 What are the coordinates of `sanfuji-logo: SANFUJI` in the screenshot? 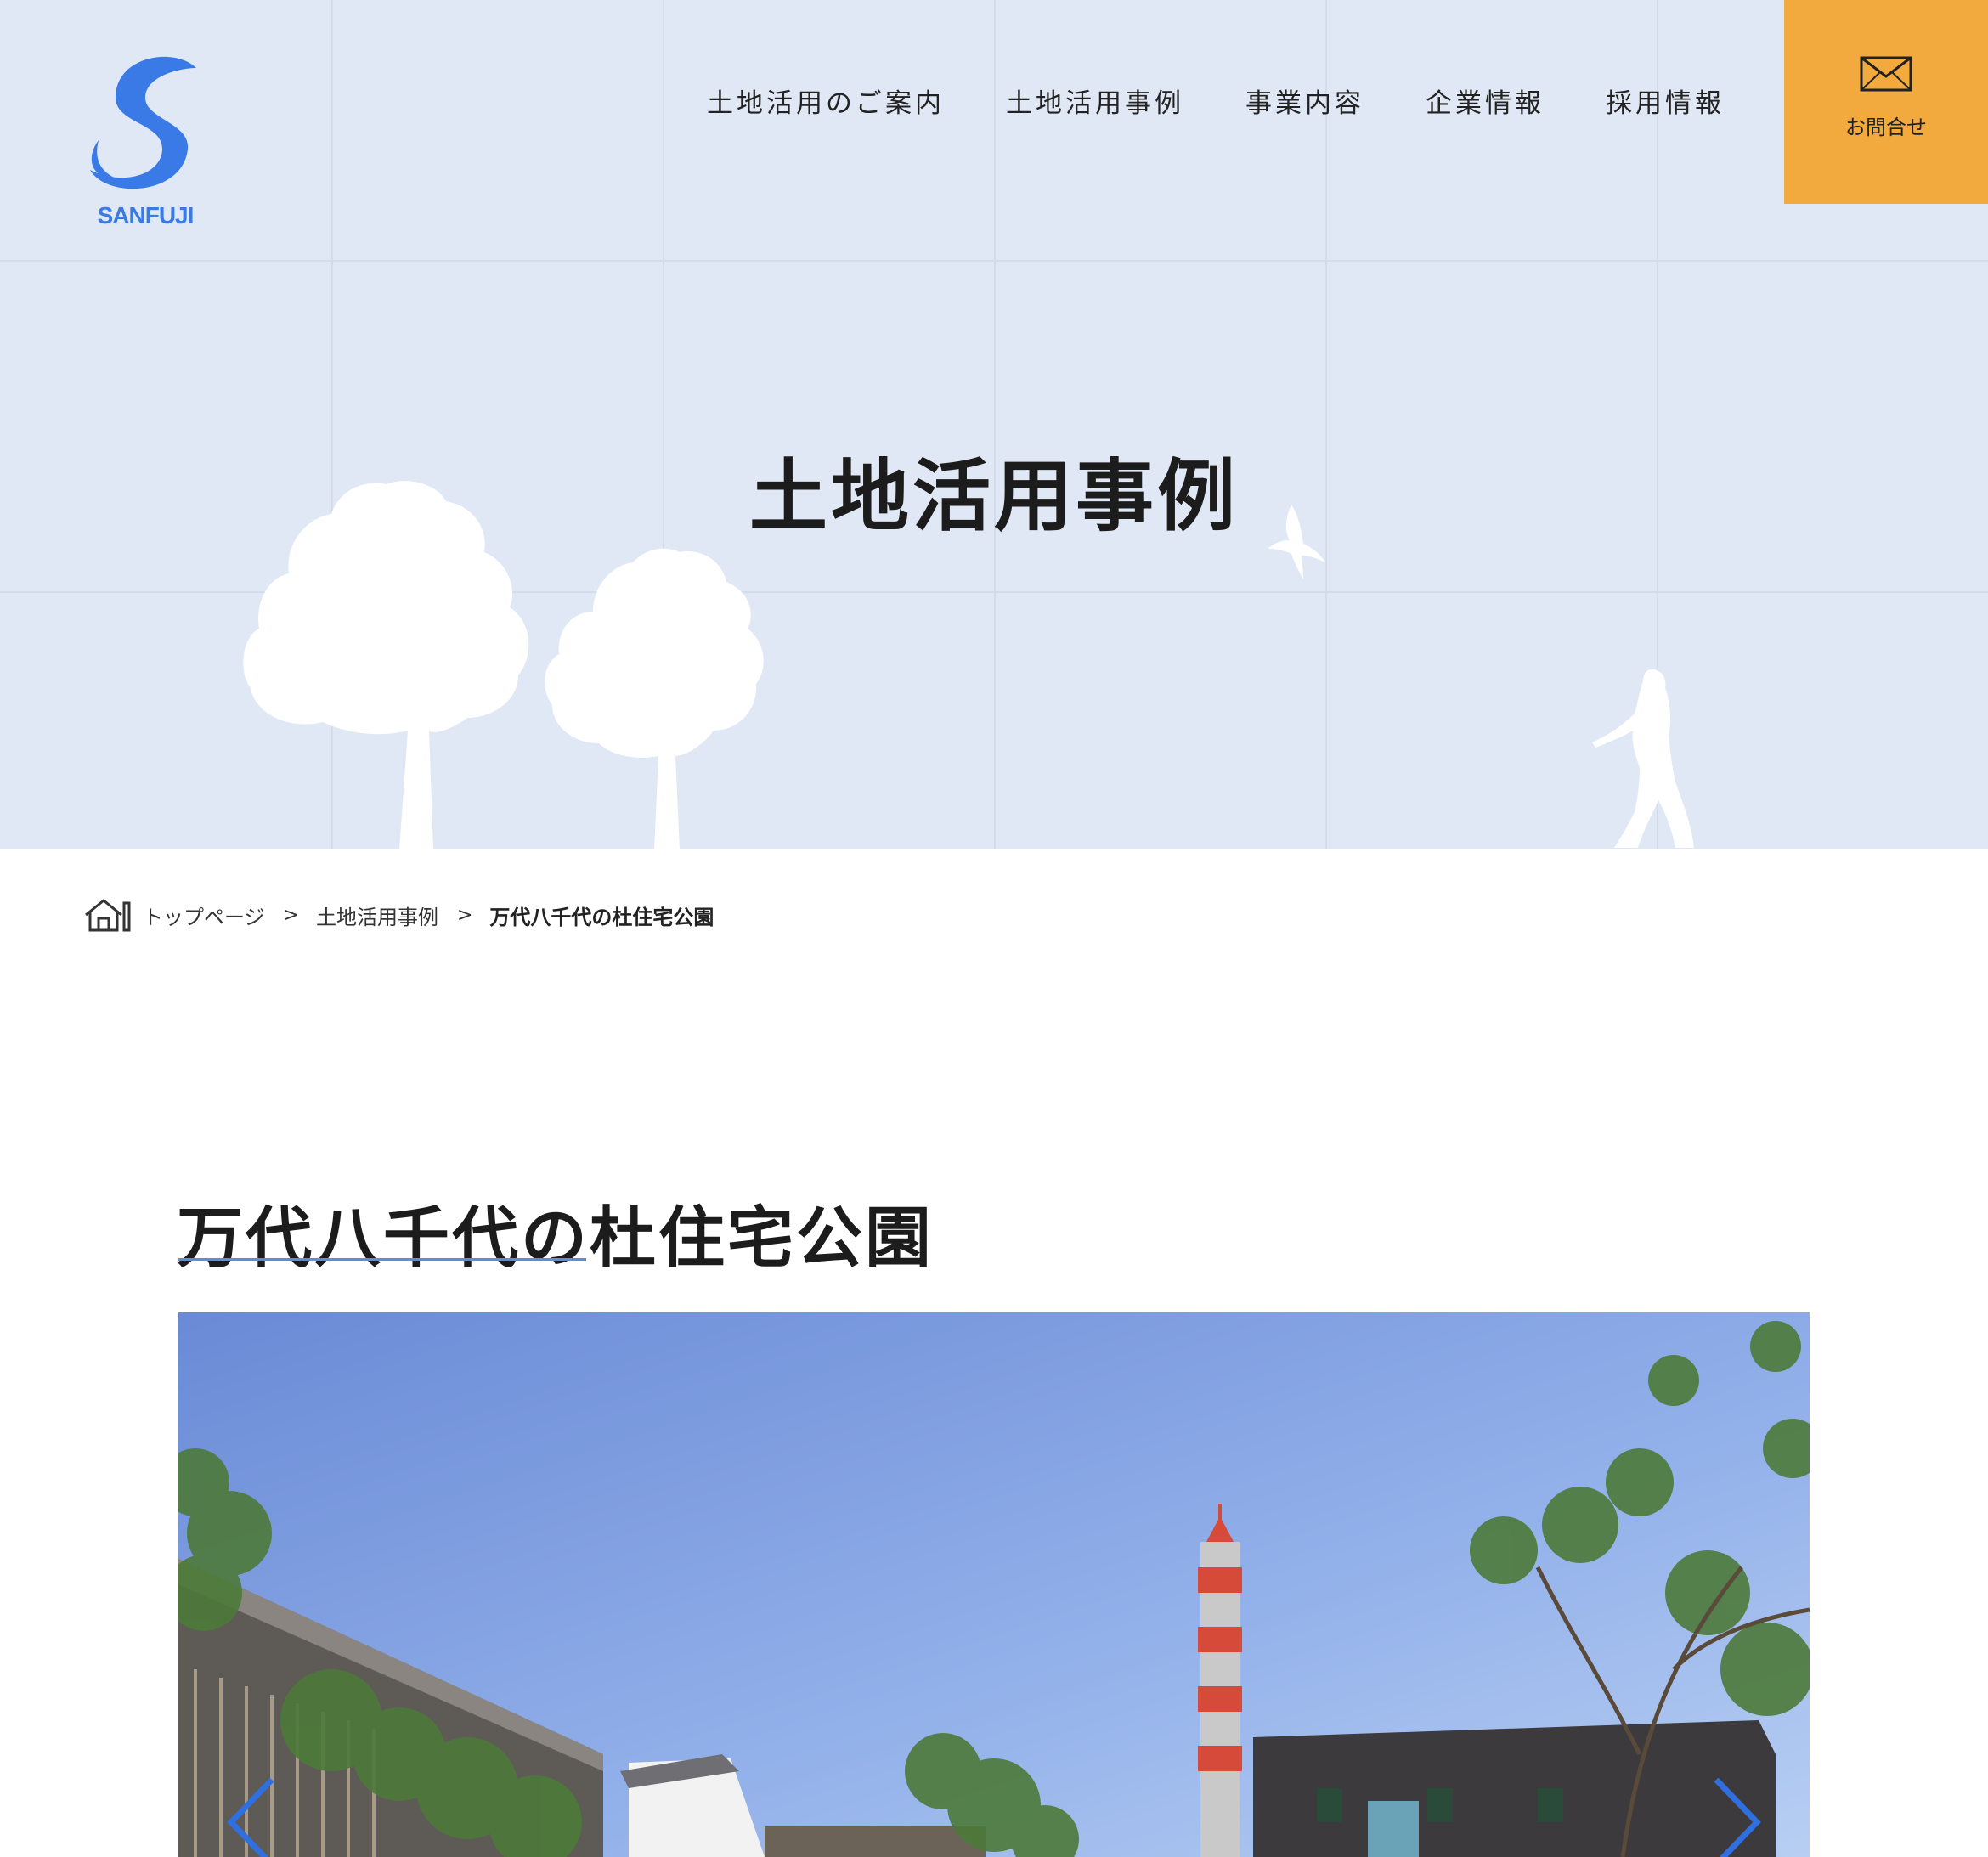 It's located at (145, 144).